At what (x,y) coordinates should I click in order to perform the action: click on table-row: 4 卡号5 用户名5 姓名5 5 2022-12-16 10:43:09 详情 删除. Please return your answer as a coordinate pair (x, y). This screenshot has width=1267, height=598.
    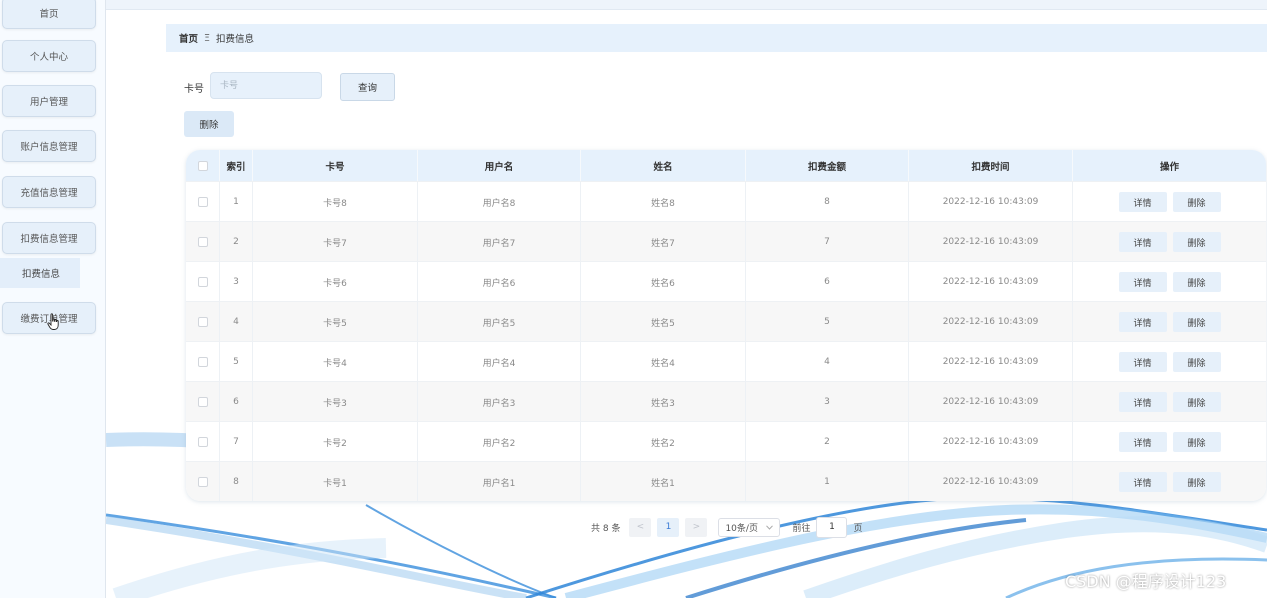
    Looking at the image, I should click on (726, 321).